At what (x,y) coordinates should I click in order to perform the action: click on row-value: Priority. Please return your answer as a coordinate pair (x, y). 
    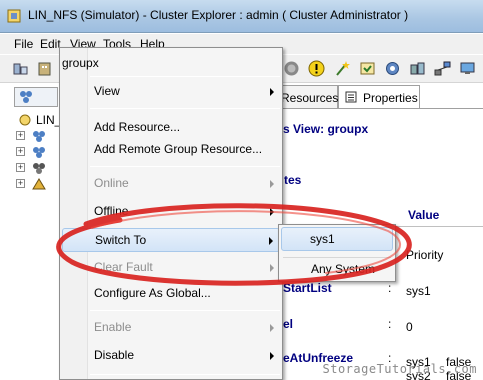
    Looking at the image, I should click on (425, 255).